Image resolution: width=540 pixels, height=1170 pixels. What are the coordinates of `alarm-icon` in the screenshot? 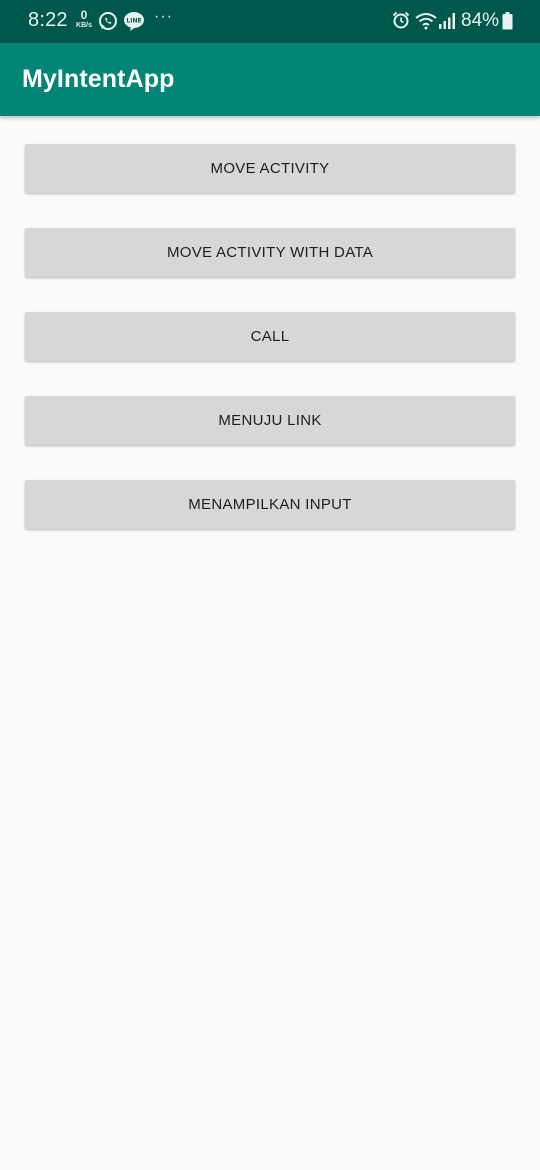 It's located at (401, 22).